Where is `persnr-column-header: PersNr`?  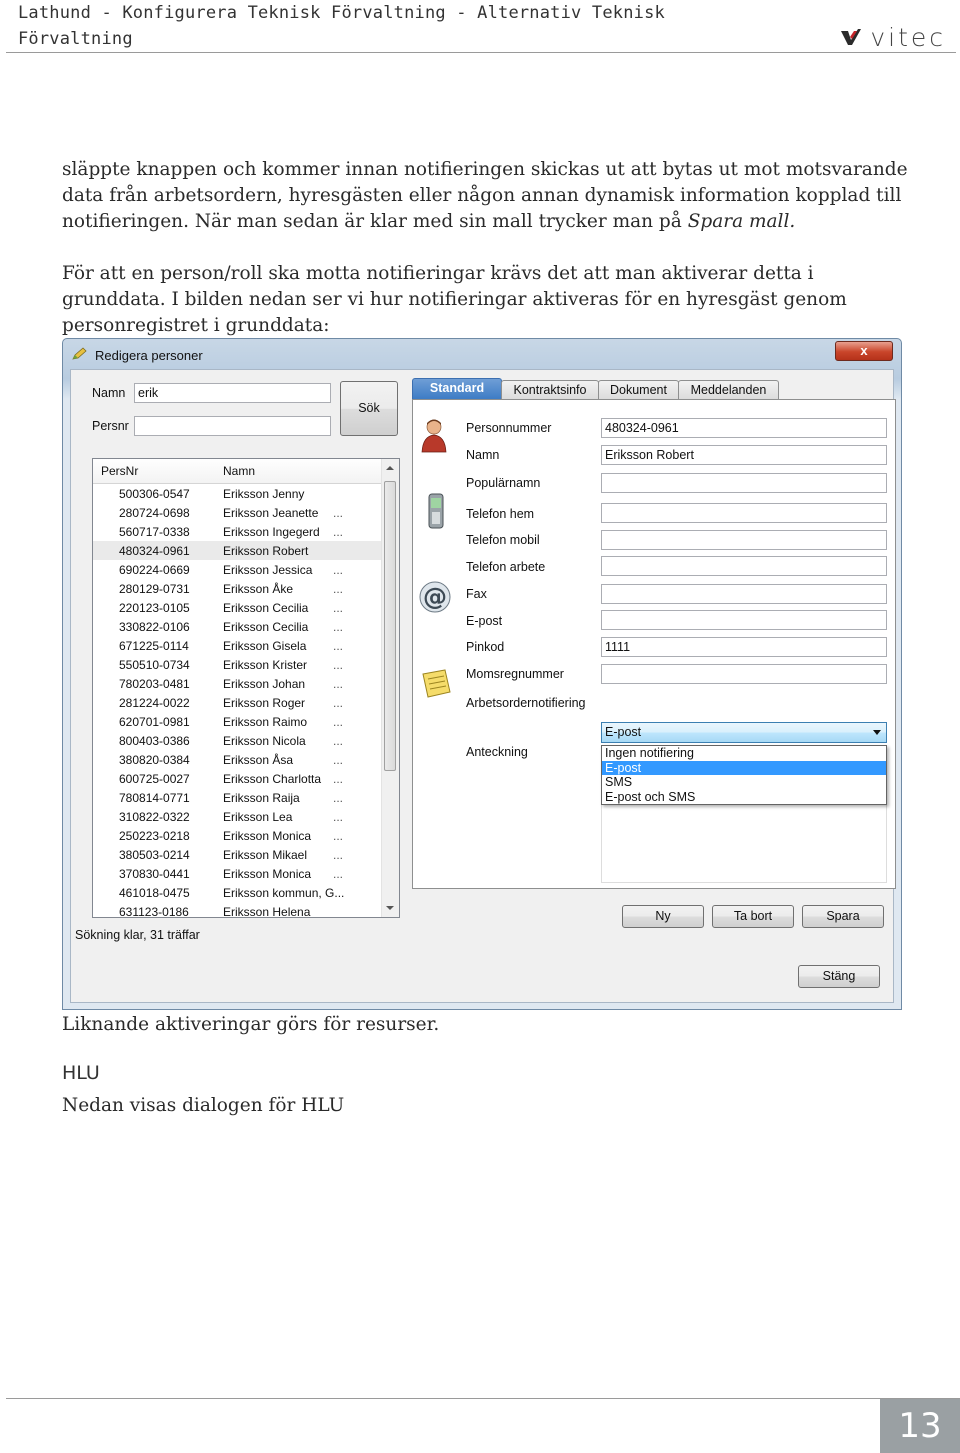
persnr-column-header: PersNr is located at coordinates (119, 471).